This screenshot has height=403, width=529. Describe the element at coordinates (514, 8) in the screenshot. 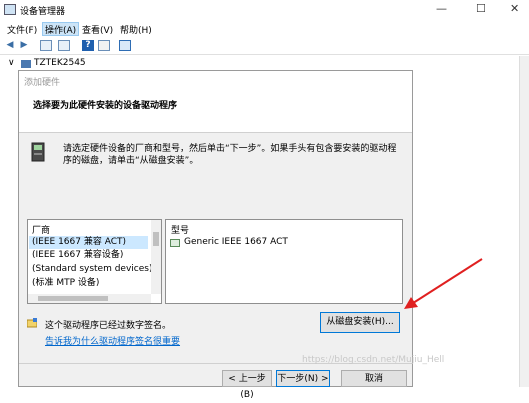

I see `close-button: ✕` at that location.